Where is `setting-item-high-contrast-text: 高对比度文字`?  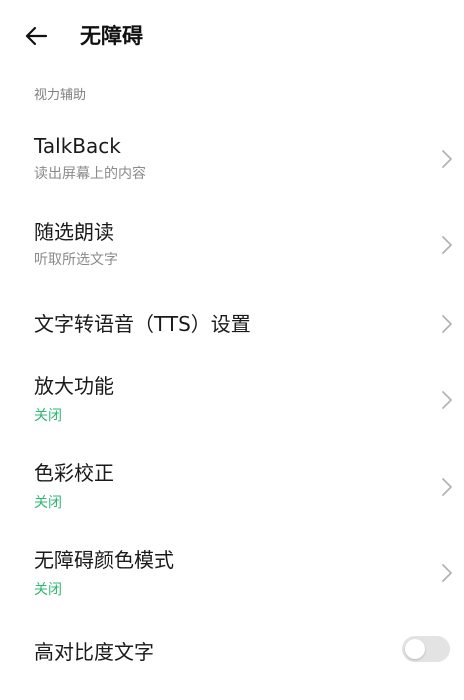
setting-item-high-contrast-text: 高对比度文字 is located at coordinates (232, 652).